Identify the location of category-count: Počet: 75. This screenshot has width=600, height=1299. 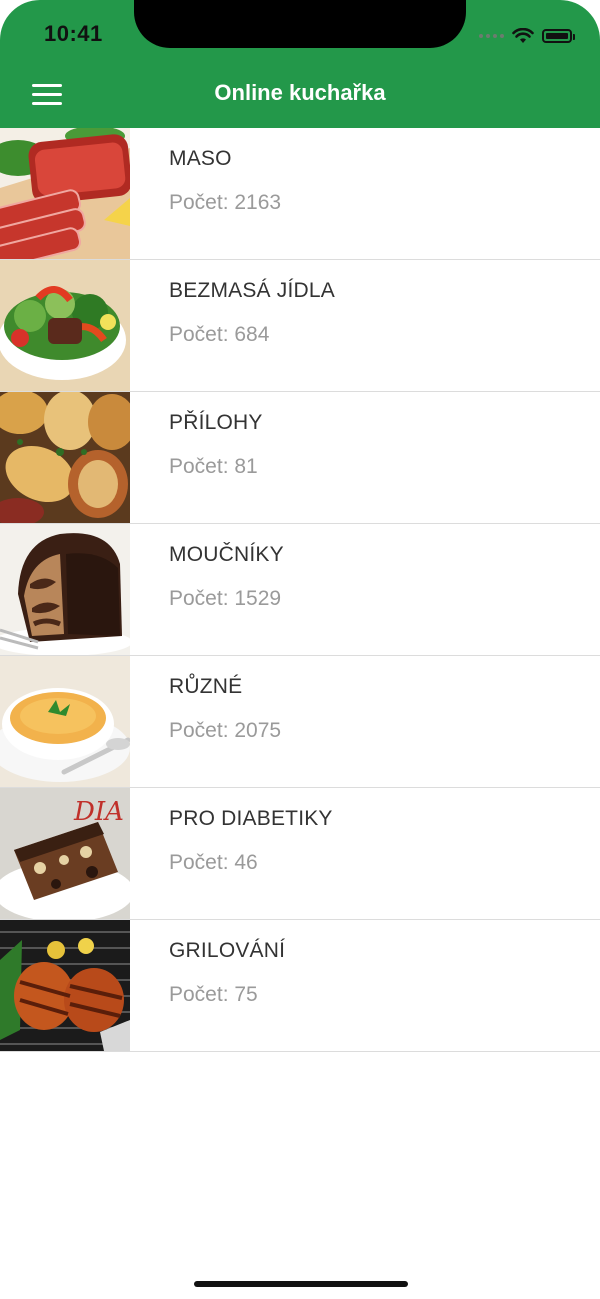
(213, 994).